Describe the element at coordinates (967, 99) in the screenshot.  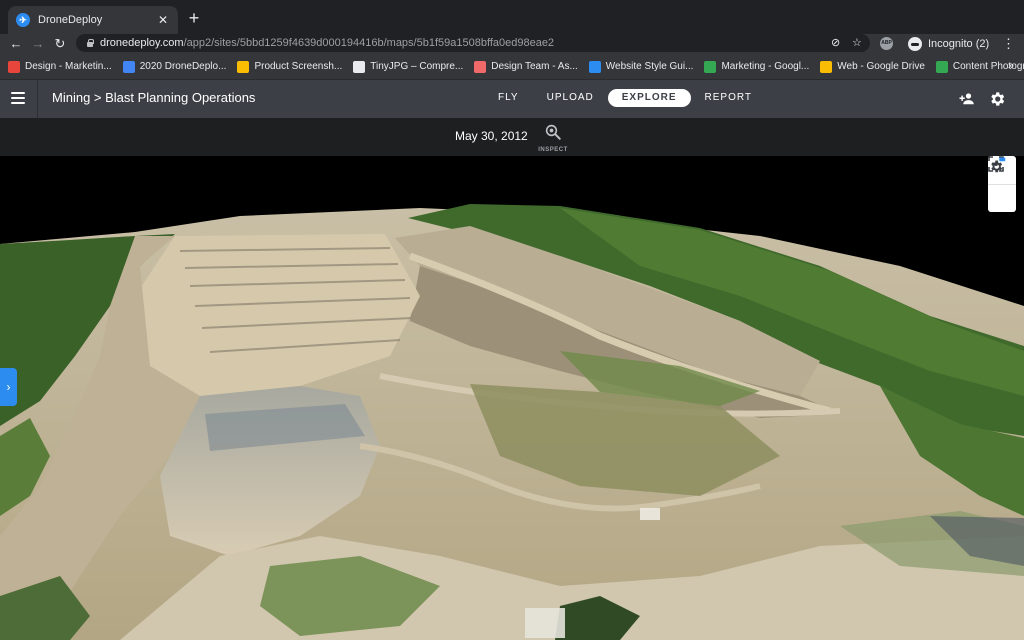
I see `add-user-icon` at that location.